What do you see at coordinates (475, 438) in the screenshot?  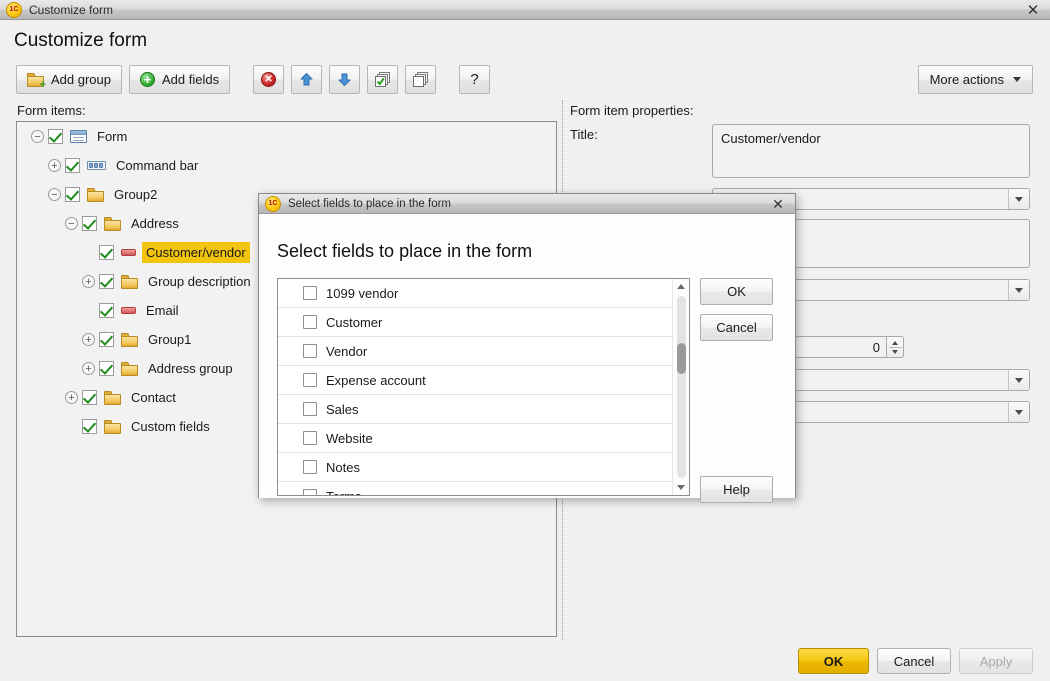 I see `field-list-item: Website` at bounding box center [475, 438].